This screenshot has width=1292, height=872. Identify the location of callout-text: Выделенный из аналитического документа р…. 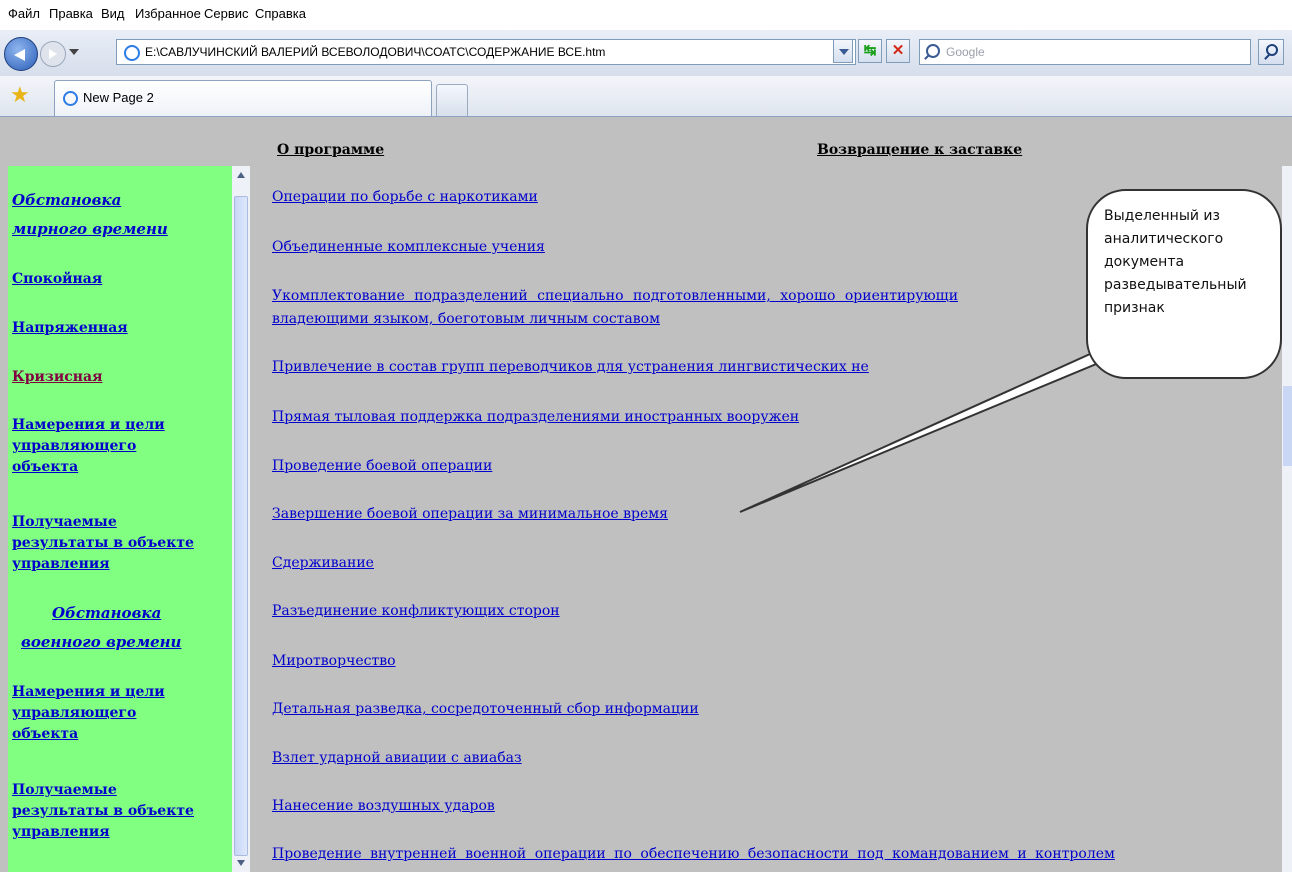
(1175, 262).